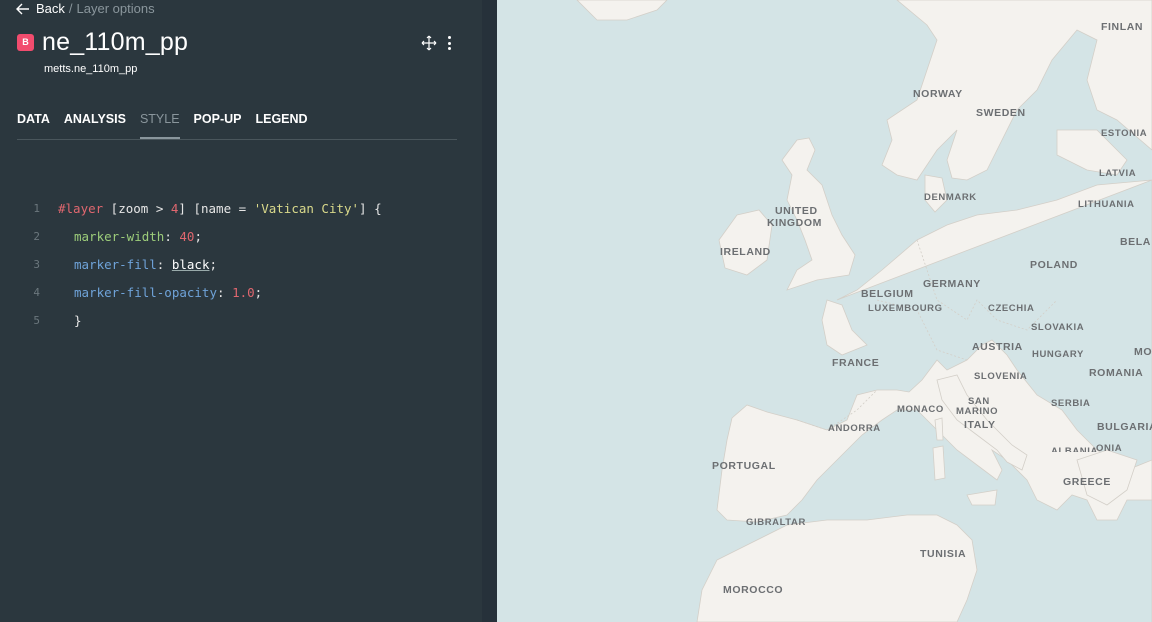 The height and width of the screenshot is (622, 1152). I want to click on back-link: Back, so click(50, 8).